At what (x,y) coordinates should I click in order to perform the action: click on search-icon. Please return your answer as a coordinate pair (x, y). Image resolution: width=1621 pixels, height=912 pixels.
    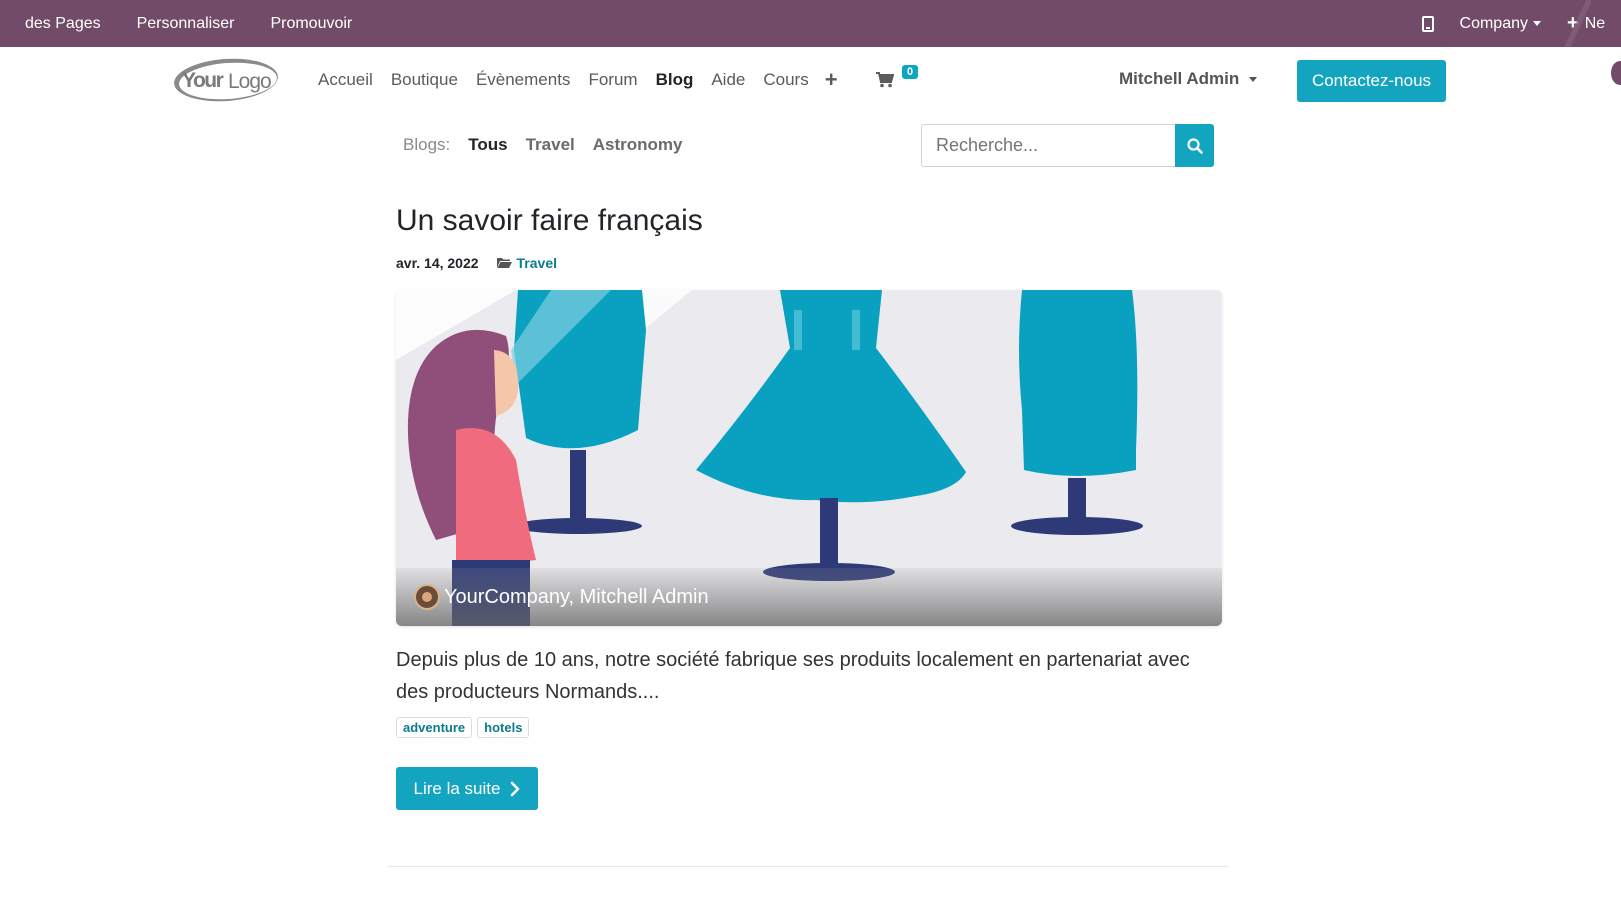
    Looking at the image, I should click on (1194, 145).